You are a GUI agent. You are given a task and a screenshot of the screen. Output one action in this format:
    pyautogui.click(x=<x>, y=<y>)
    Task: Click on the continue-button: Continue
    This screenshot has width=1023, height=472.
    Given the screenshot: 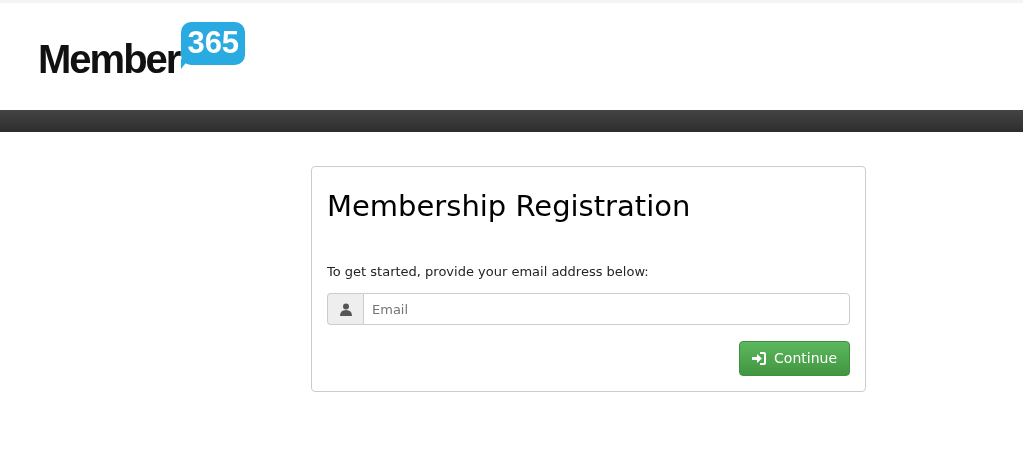 What is the action you would take?
    pyautogui.click(x=794, y=359)
    